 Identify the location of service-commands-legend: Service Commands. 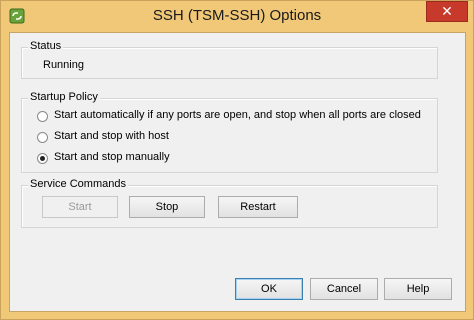
(78, 184).